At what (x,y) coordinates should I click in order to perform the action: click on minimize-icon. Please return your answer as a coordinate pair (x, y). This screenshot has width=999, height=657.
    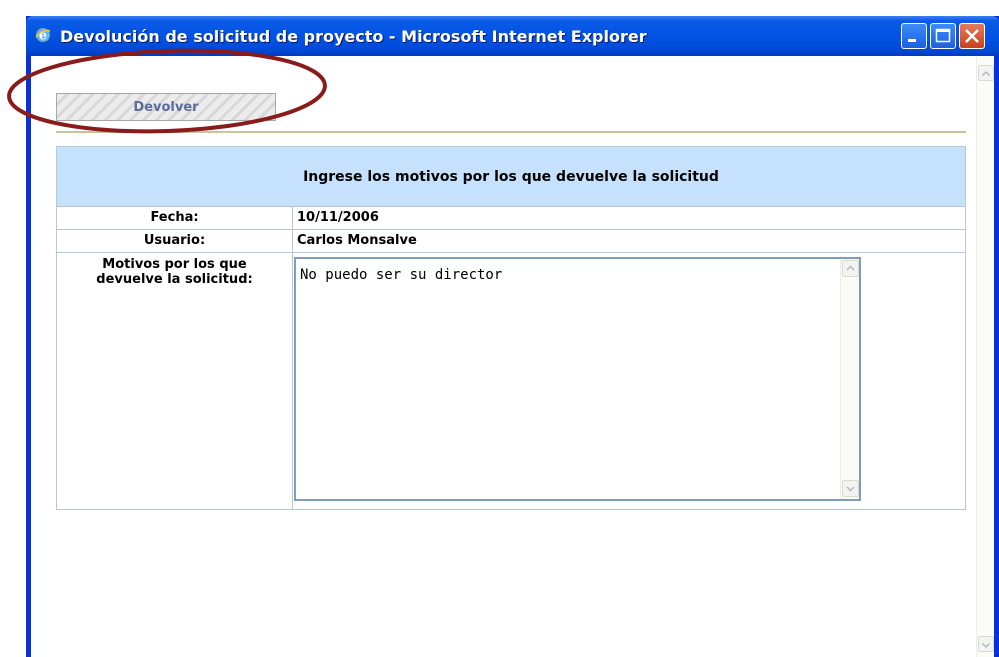
    Looking at the image, I should click on (912, 40).